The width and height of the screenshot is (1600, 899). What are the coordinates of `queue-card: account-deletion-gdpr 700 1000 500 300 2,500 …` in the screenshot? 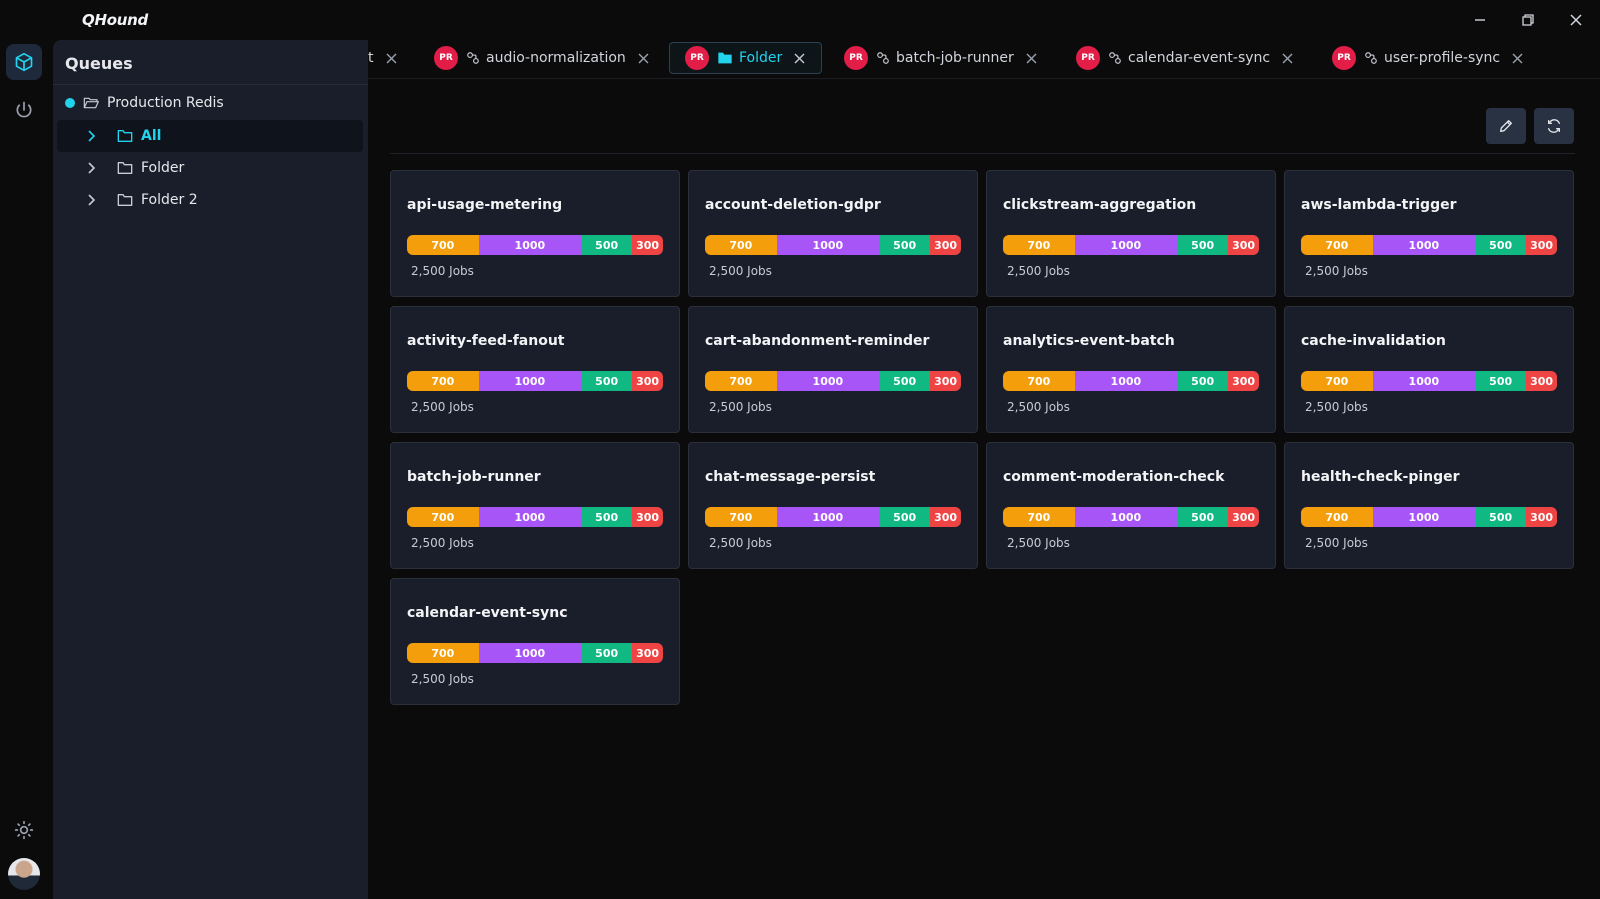 It's located at (833, 233).